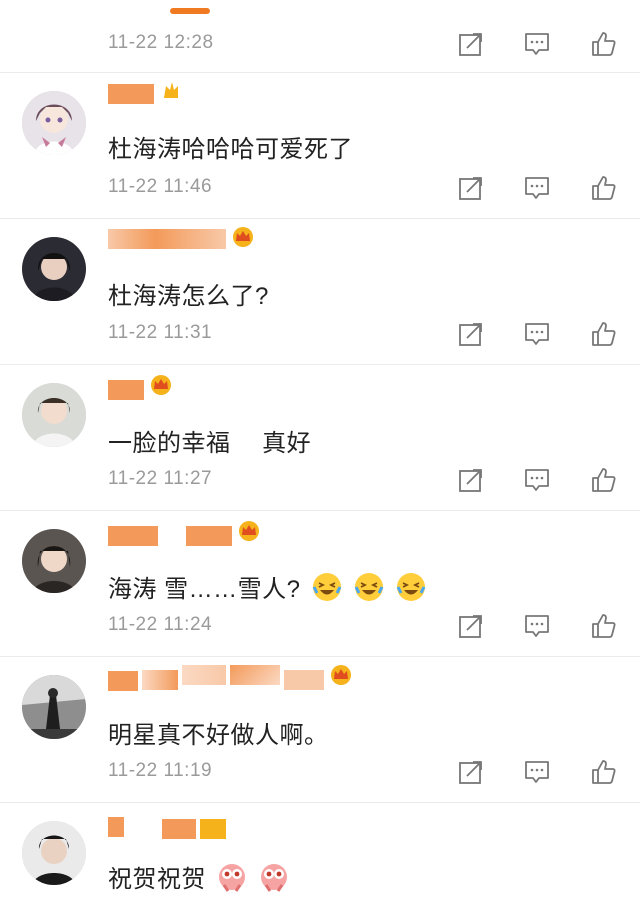  I want to click on comment-text: 杜海涛哈哈哈可爱死了, so click(230, 149).